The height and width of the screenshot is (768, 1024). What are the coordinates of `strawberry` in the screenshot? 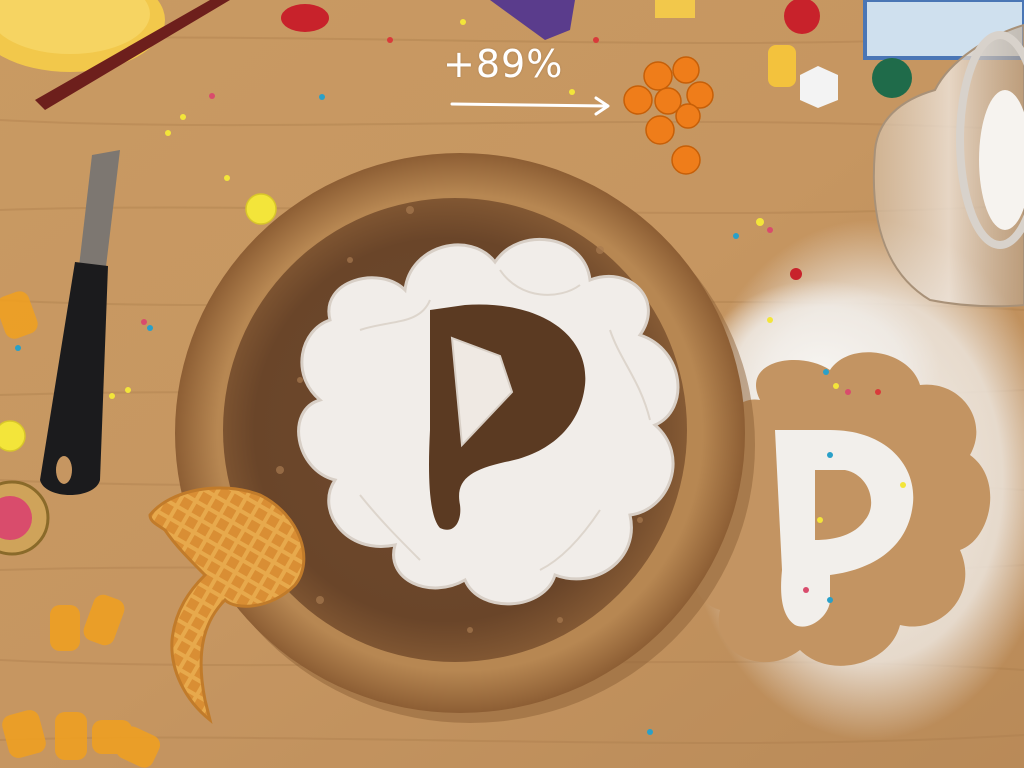 It's located at (305, 18).